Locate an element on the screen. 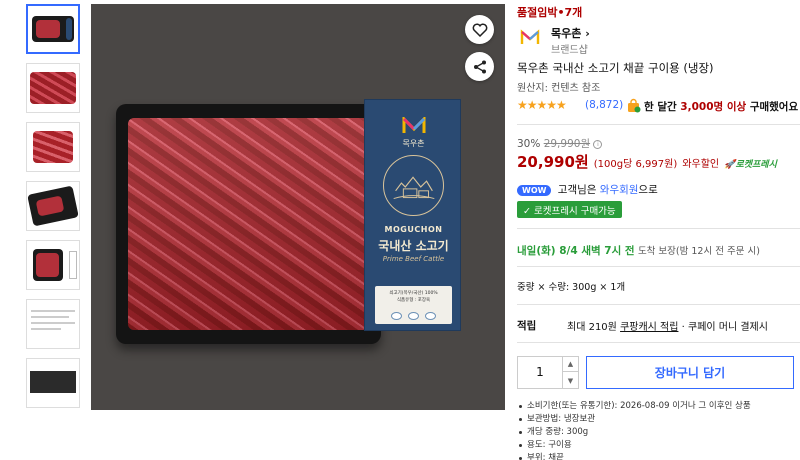  chevron-down-icon: ▼ is located at coordinates (570, 380).